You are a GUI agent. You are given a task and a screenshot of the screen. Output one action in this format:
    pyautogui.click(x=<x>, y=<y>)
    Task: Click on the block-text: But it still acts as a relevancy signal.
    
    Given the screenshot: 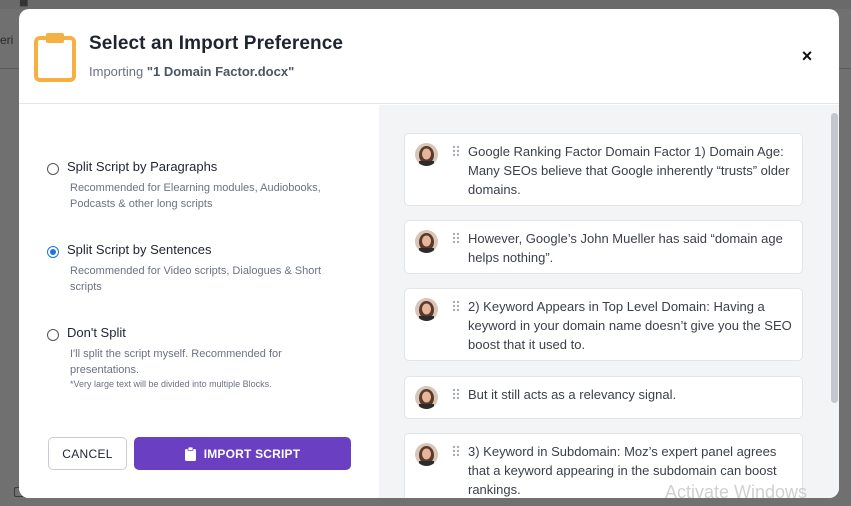 What is the action you would take?
    pyautogui.click(x=633, y=394)
    